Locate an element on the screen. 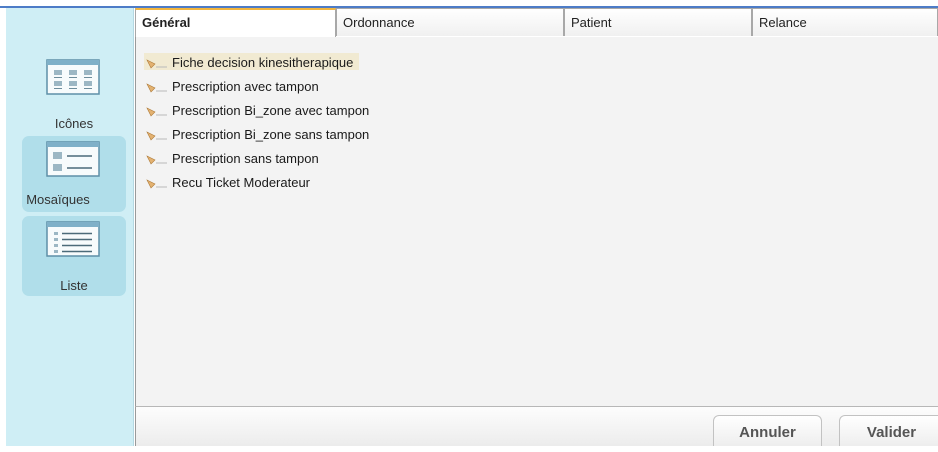 This screenshot has height=452, width=938. list-item-label: Fiche decision kinesitherapique is located at coordinates (263, 62).